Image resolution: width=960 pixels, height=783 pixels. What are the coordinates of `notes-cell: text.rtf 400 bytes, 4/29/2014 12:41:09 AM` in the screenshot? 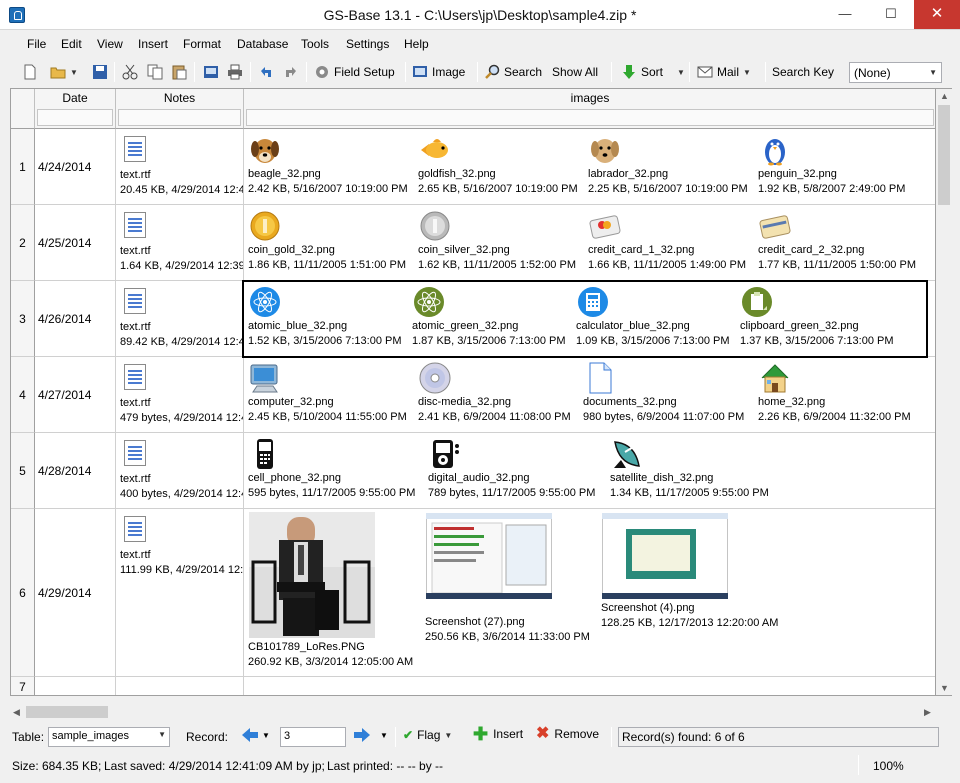 It's located at (180, 471).